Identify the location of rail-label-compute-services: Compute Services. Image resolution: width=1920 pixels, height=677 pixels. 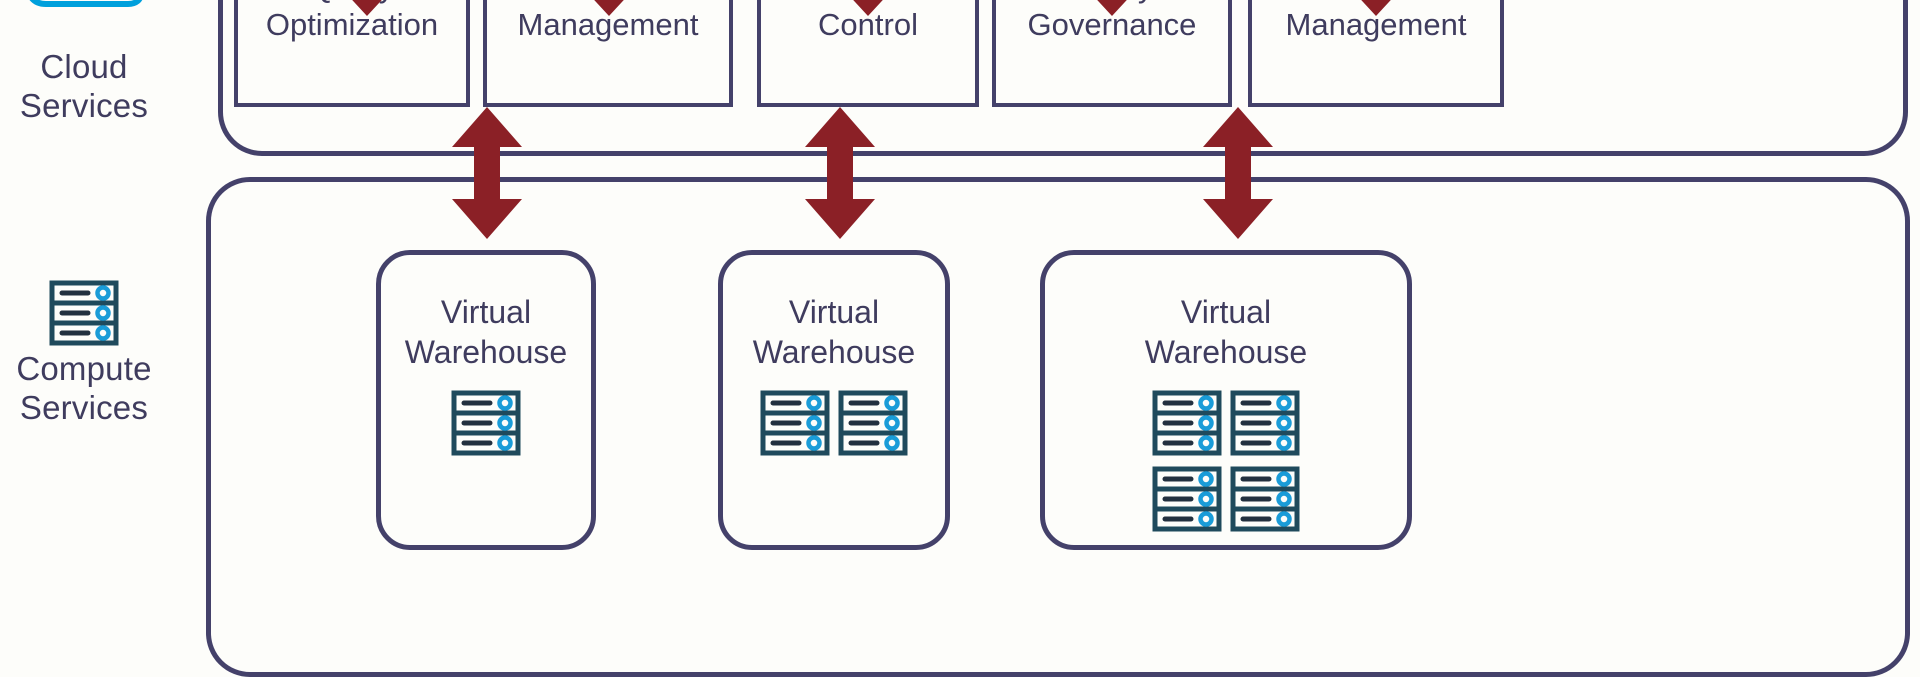
(92, 389).